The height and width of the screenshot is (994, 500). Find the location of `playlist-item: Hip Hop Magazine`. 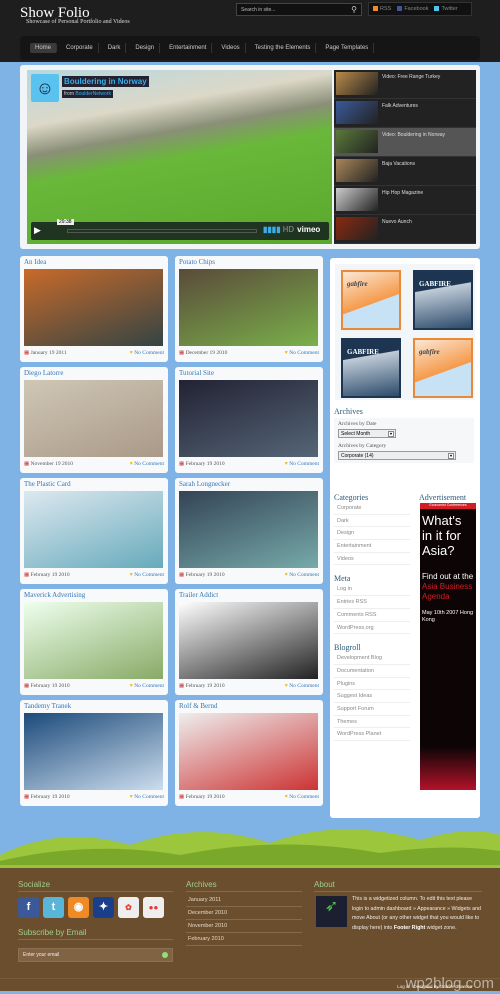

playlist-item: Hip Hop Magazine is located at coordinates (405, 200).